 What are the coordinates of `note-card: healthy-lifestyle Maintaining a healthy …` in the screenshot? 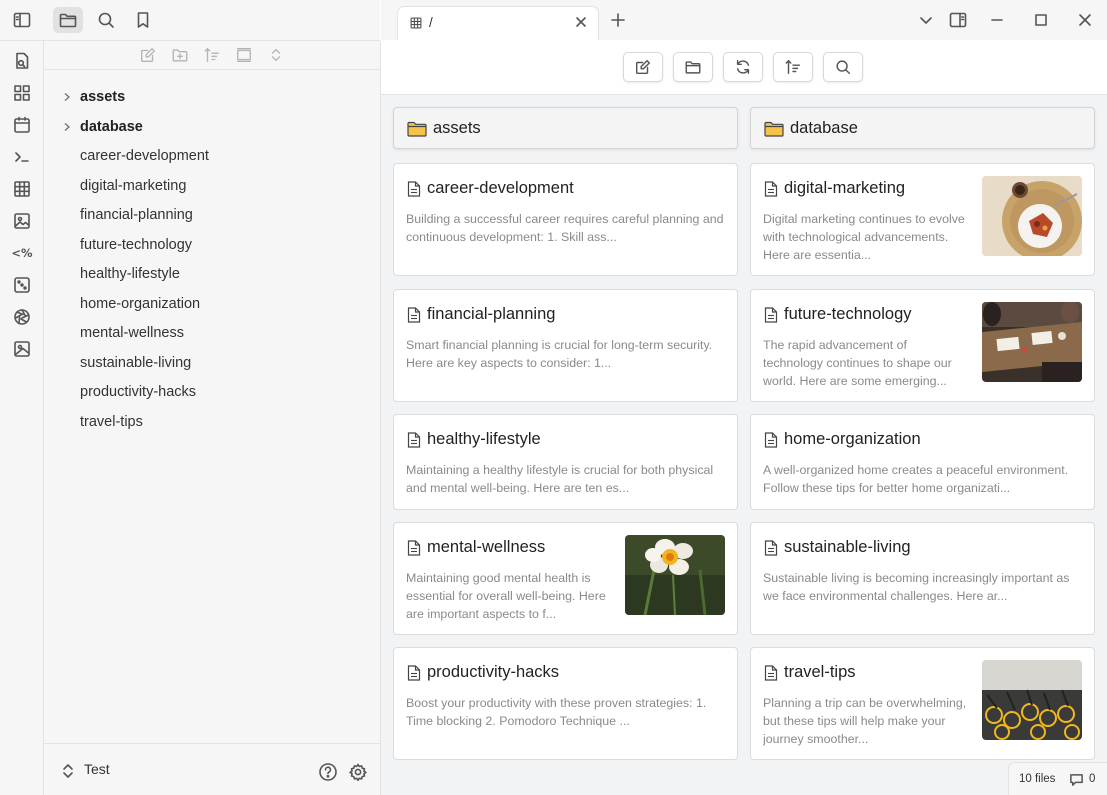 It's located at (565, 462).